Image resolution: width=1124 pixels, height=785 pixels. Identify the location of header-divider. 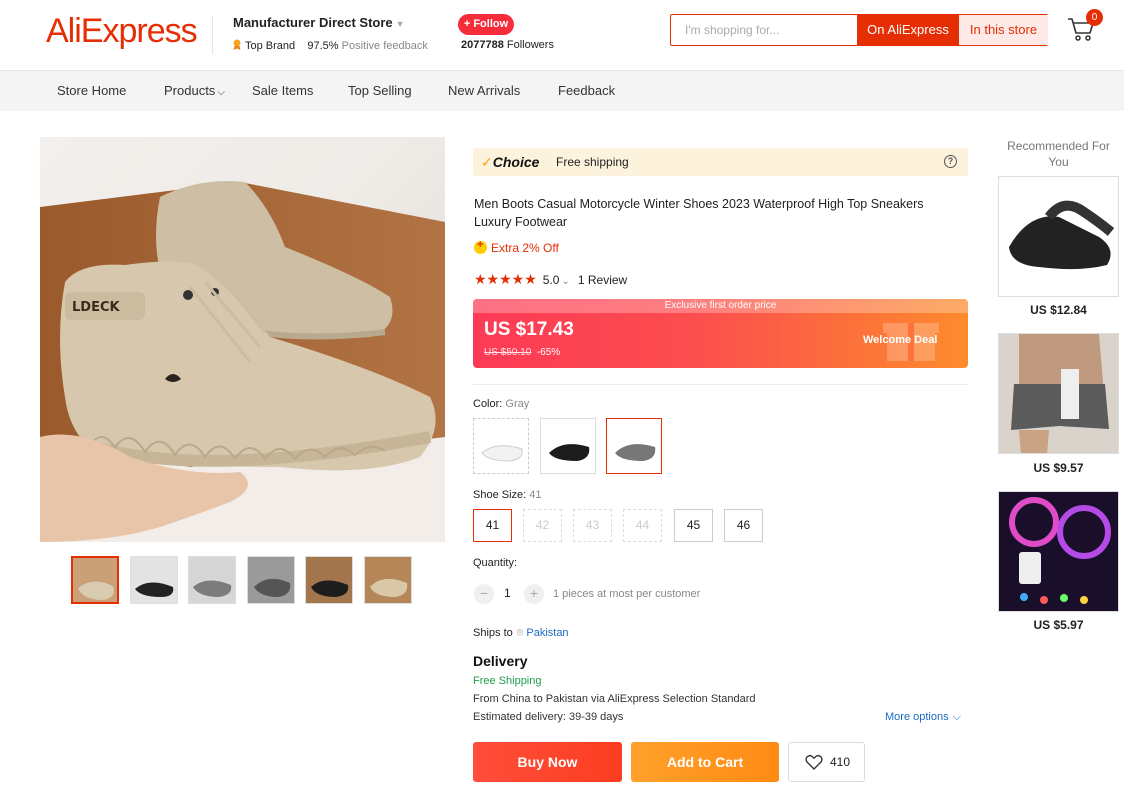
(212, 35).